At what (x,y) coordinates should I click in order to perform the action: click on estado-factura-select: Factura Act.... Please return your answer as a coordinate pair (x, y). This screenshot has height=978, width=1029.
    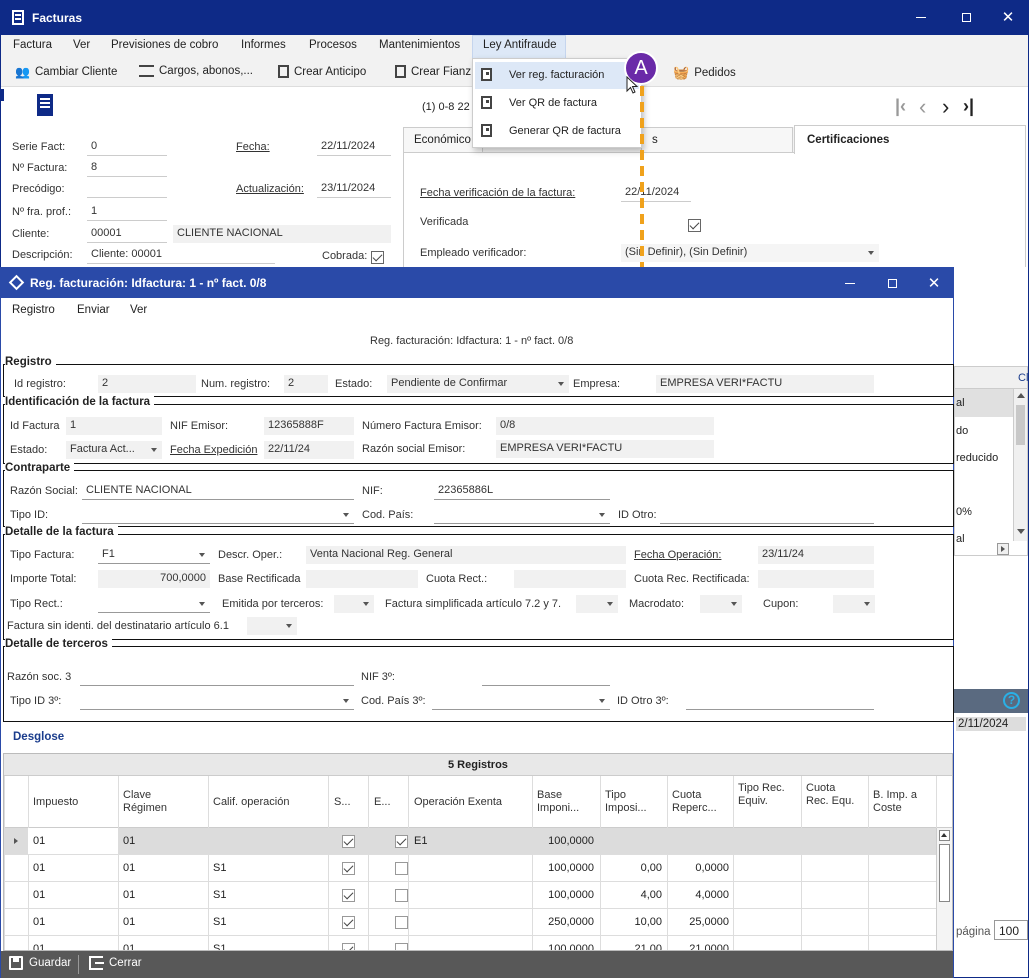
    Looking at the image, I should click on (114, 450).